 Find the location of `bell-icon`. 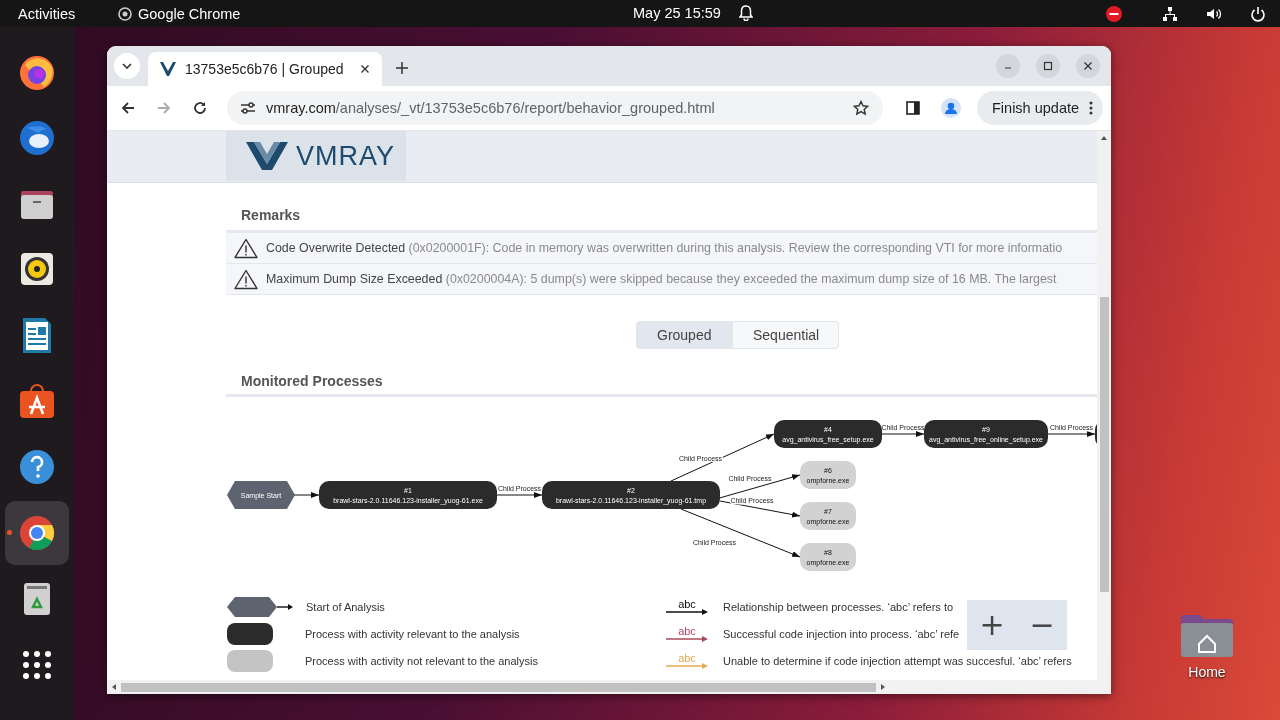

bell-icon is located at coordinates (746, 13).